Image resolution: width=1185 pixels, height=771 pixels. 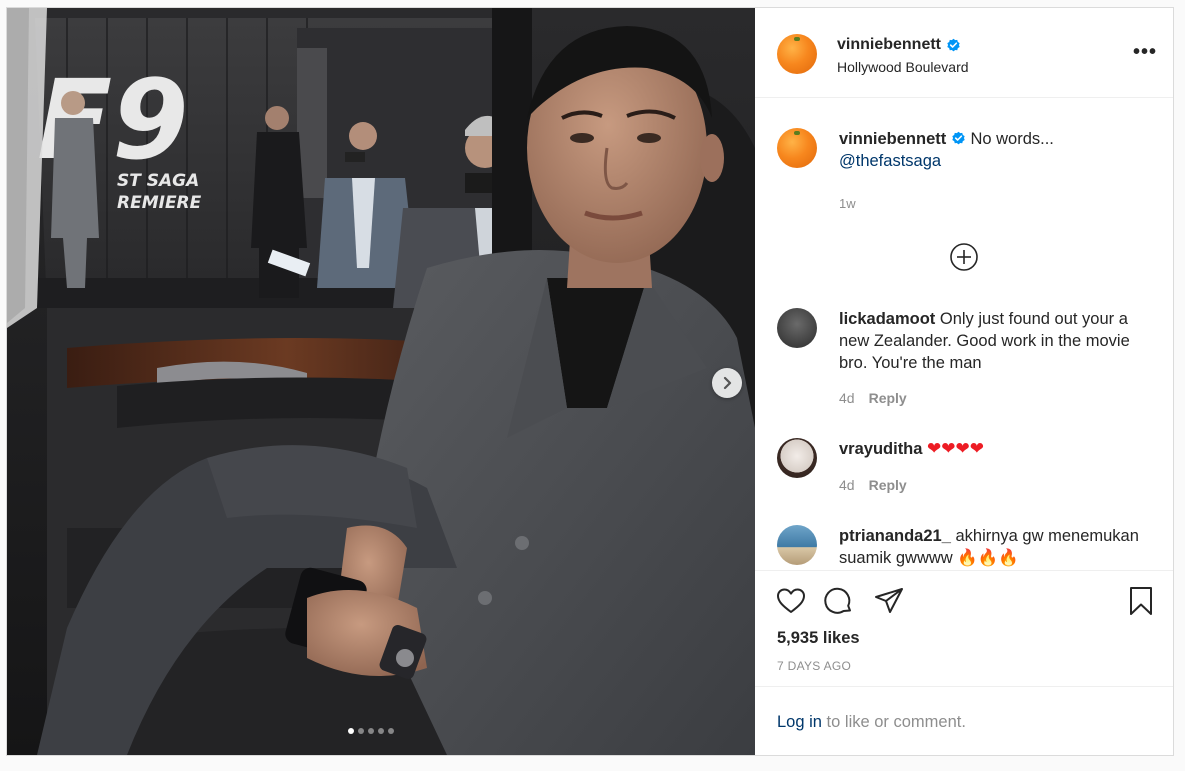 What do you see at coordinates (814, 666) in the screenshot?
I see `post-date: 7 DAYS AGO` at bounding box center [814, 666].